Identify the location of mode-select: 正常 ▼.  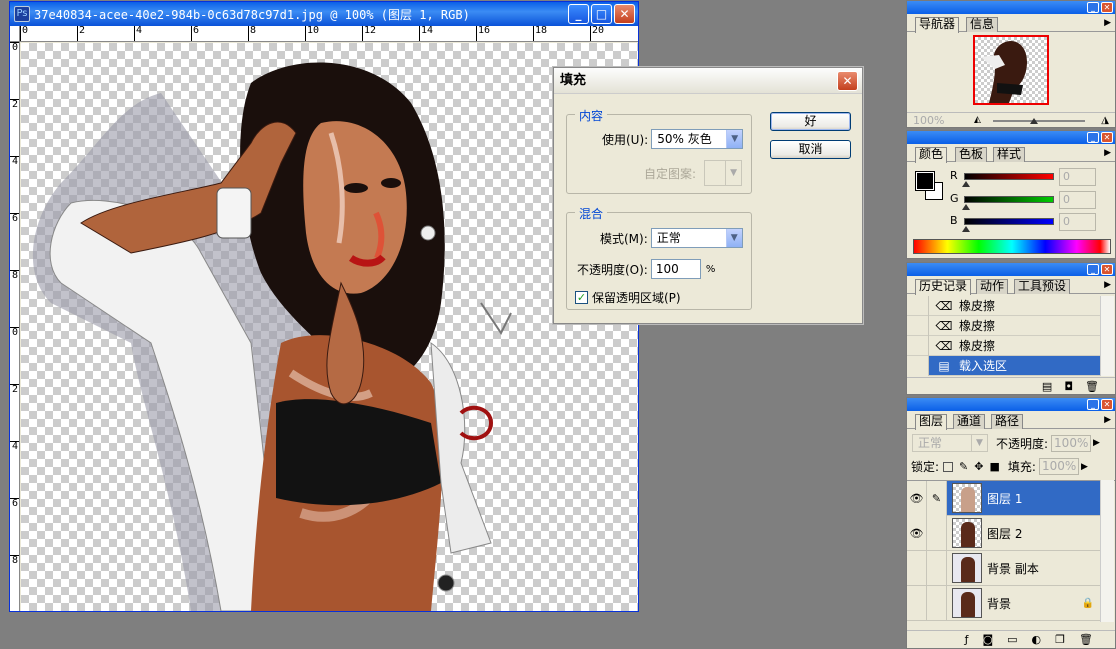
(696, 238).